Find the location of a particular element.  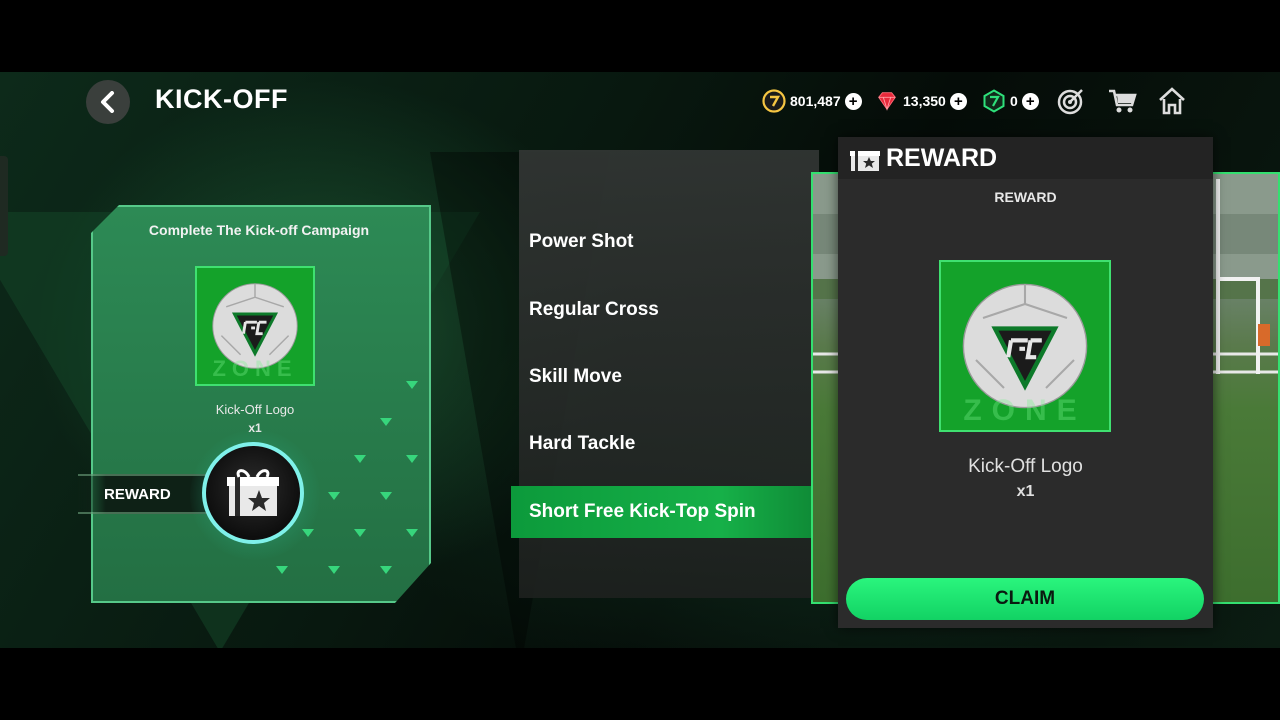

gems-balance: 13,350 + is located at coordinates (921, 101).